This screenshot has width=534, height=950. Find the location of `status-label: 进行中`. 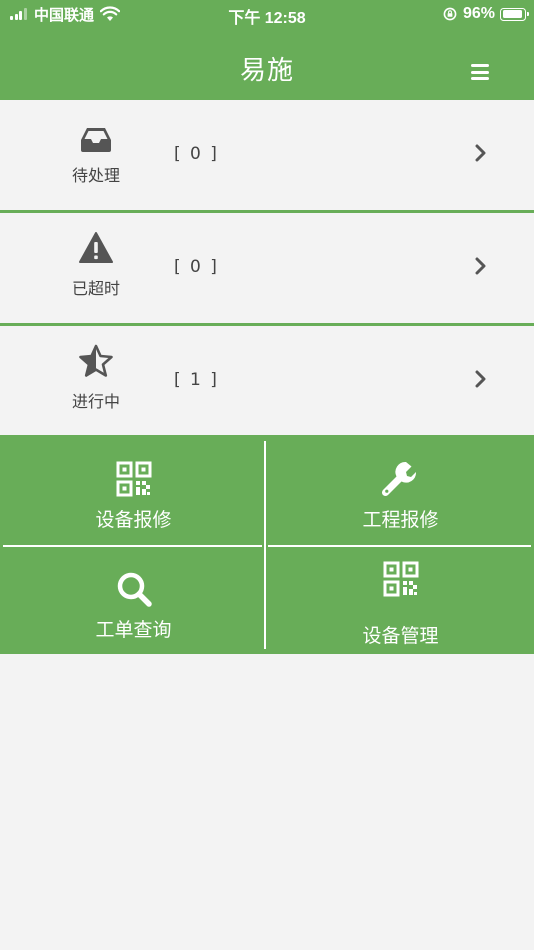

status-label: 进行中 is located at coordinates (95, 401).